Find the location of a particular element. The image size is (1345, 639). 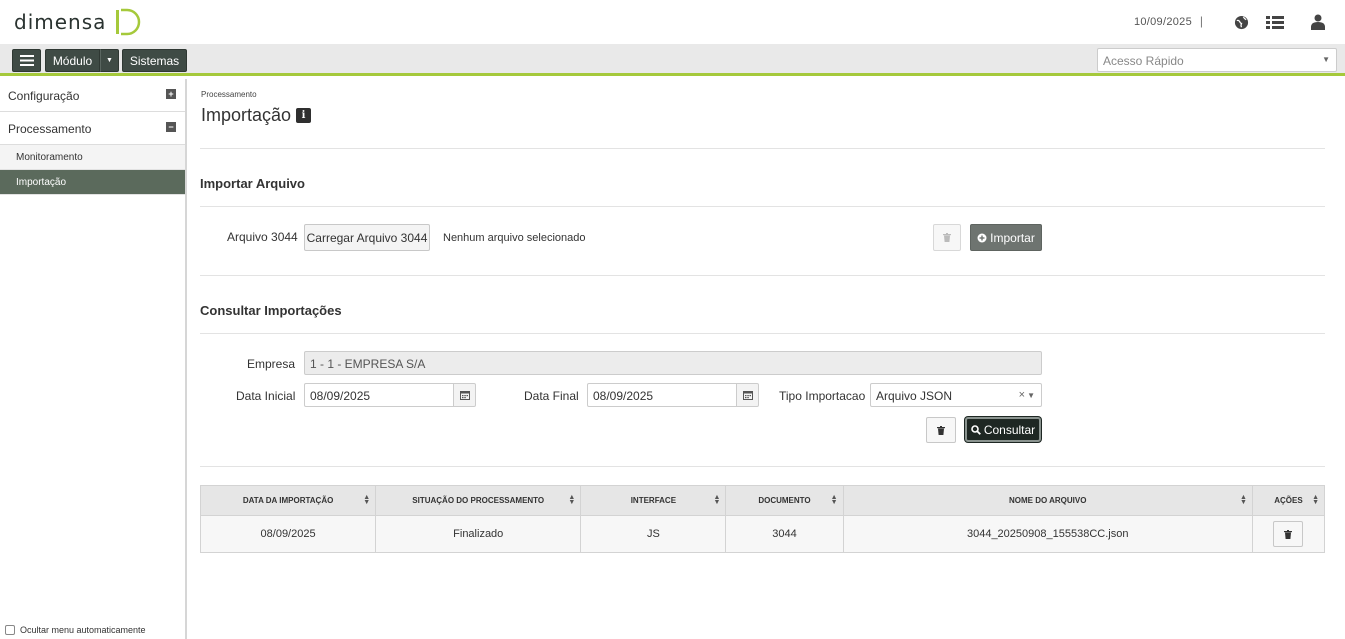

list-icon is located at coordinates (1275, 22).